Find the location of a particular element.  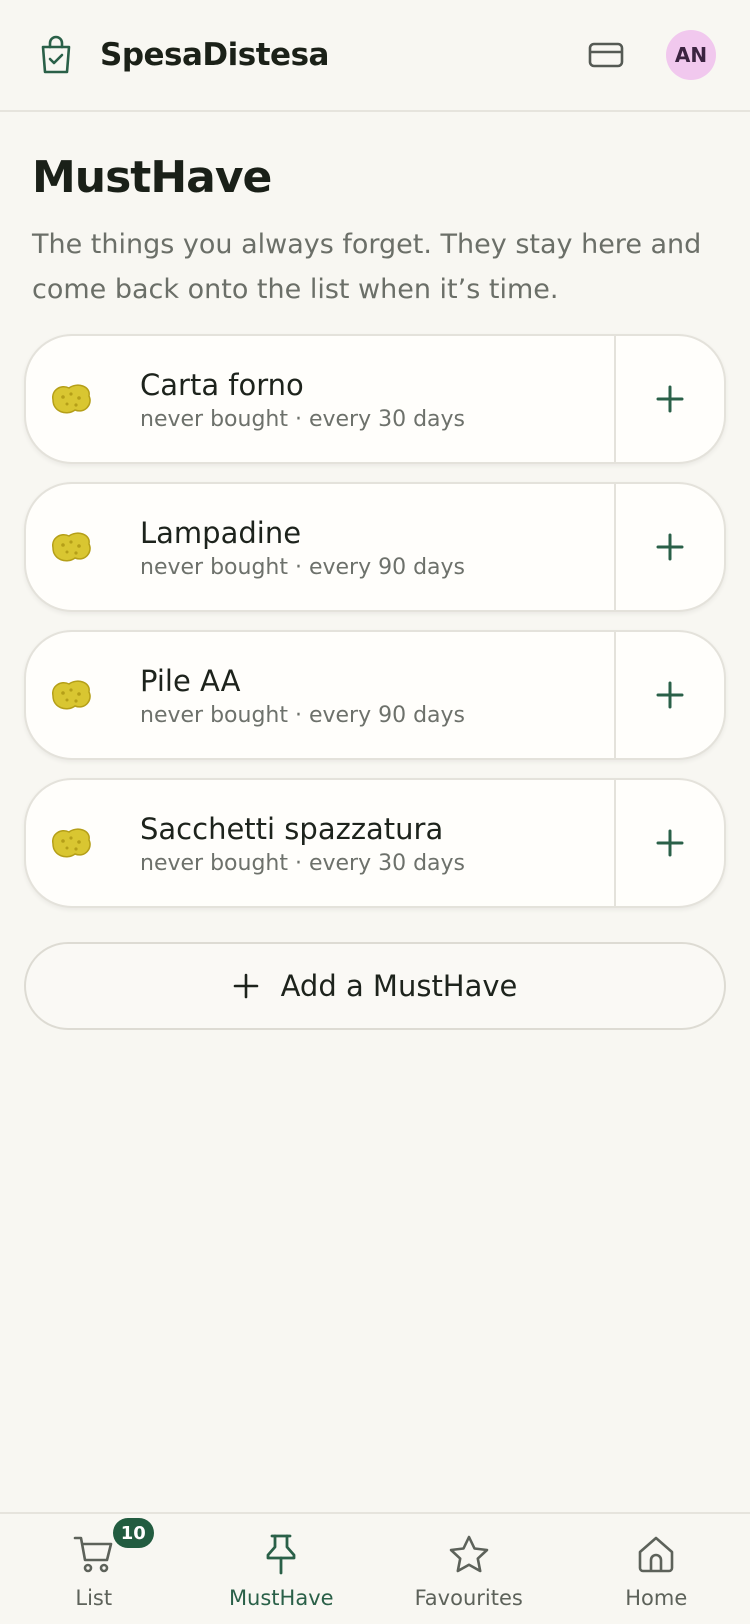

bottom-nav: 10 List MustHave Favourites Home is located at coordinates (375, 1568).